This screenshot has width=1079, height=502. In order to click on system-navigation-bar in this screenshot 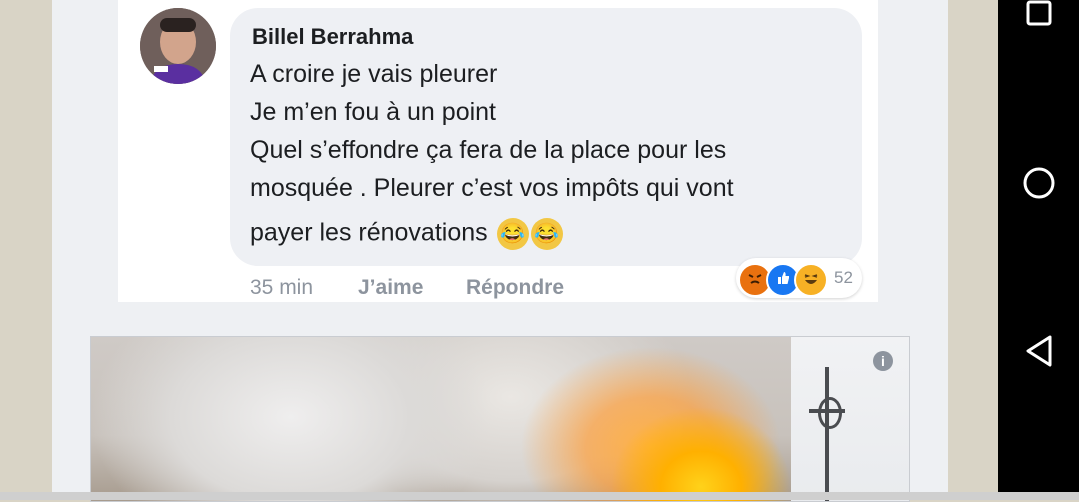, I will do `click(1038, 250)`.